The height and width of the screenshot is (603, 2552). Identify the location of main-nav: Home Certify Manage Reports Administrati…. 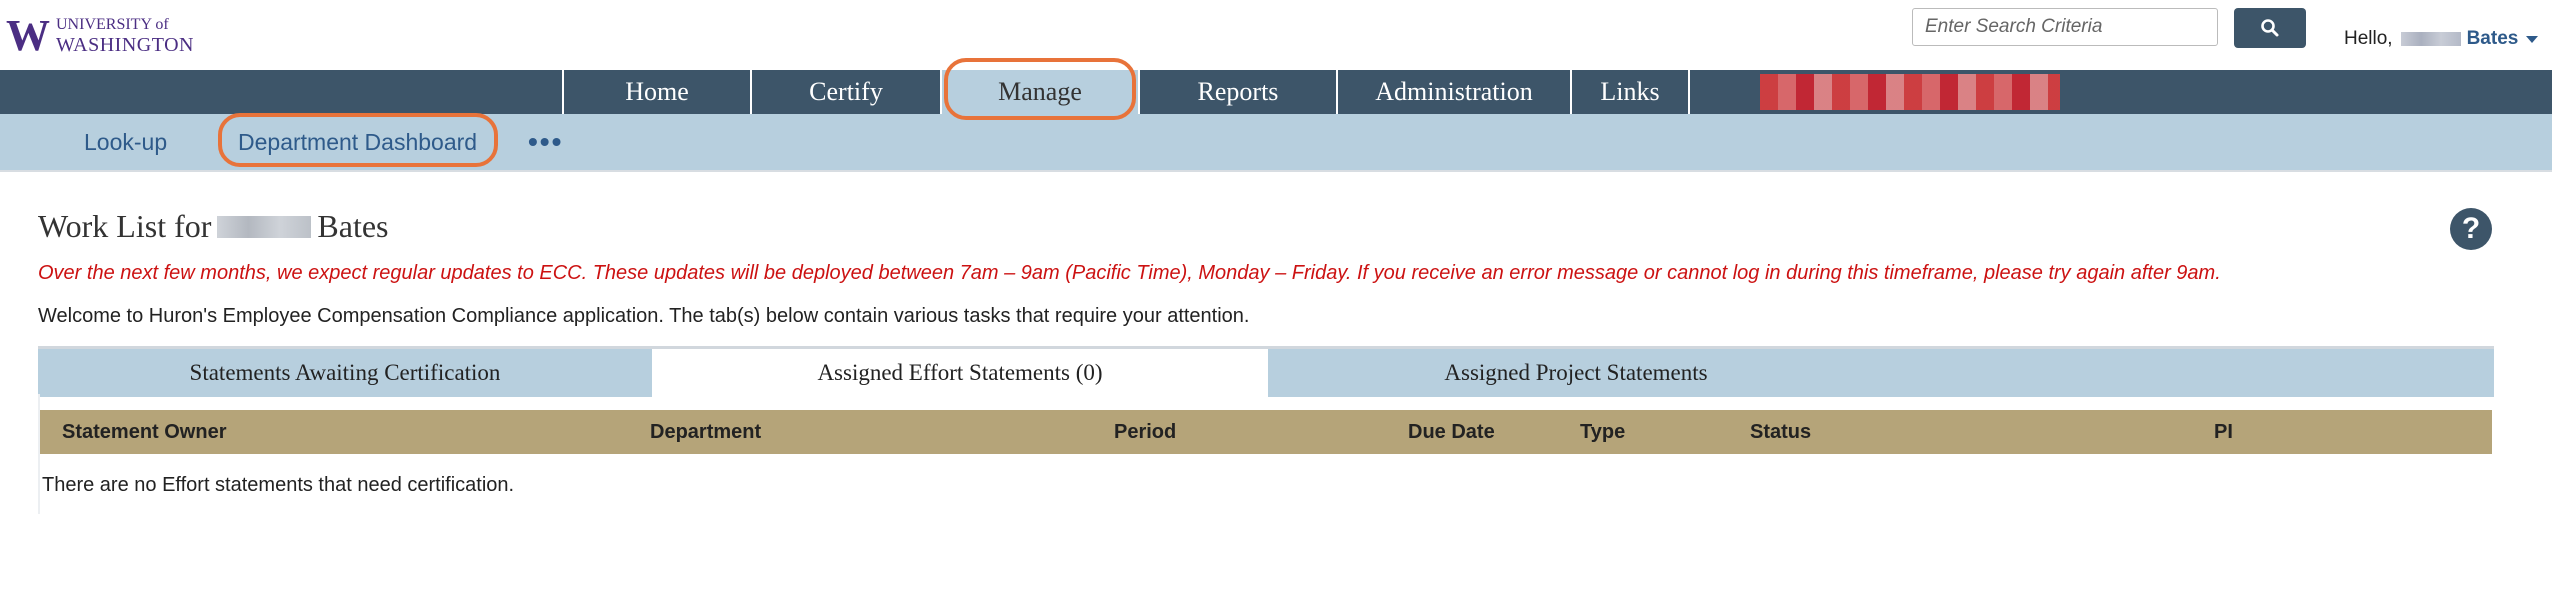
(1276, 92).